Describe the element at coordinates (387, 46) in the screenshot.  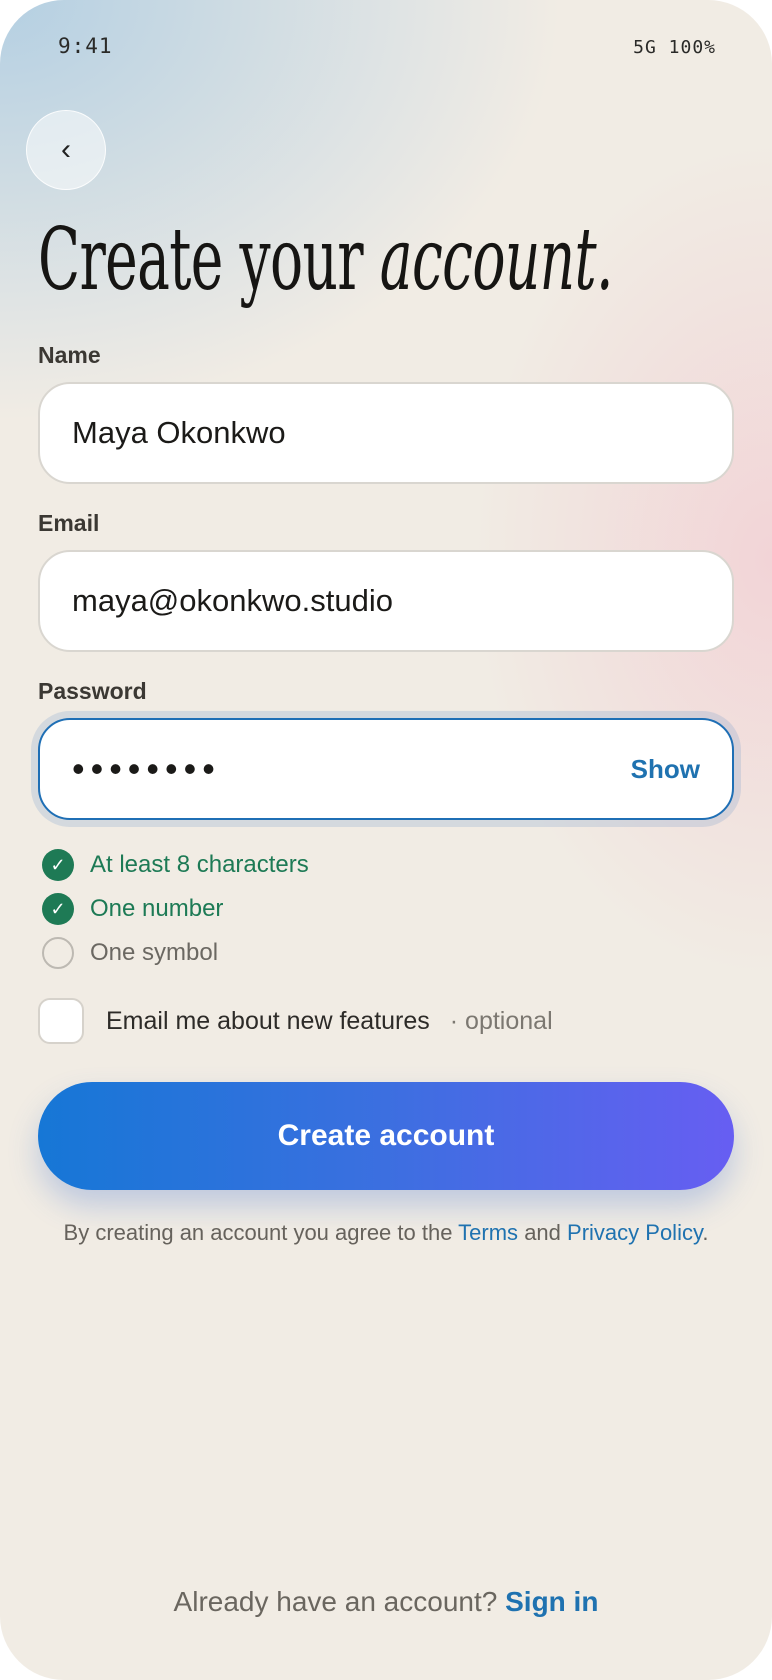
I see `status-bar: 9:41 5G 100%` at that location.